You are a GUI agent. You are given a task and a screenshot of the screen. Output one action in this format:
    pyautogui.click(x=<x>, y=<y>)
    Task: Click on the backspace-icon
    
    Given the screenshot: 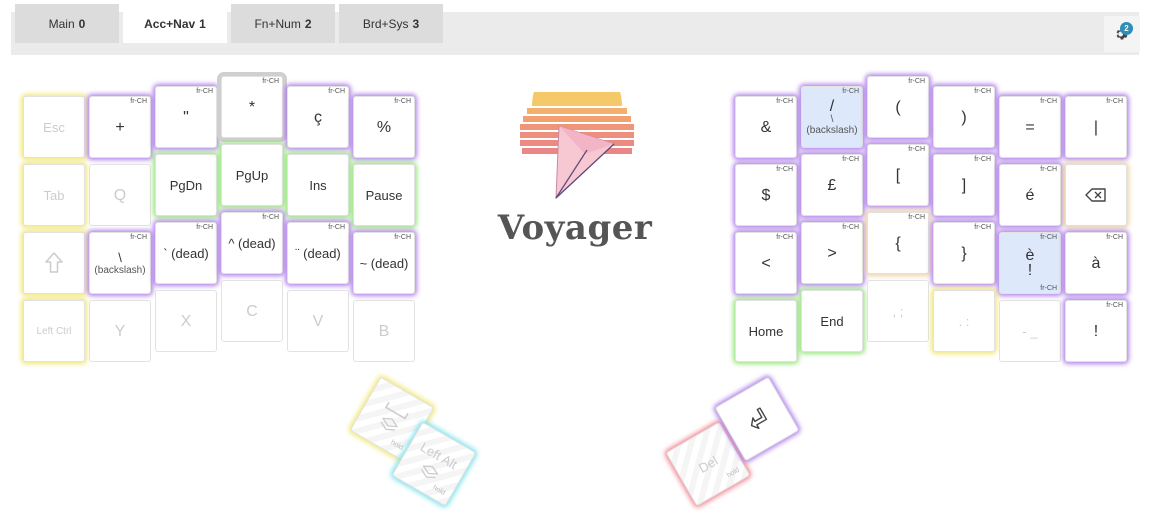 What is the action you would take?
    pyautogui.click(x=1095, y=195)
    